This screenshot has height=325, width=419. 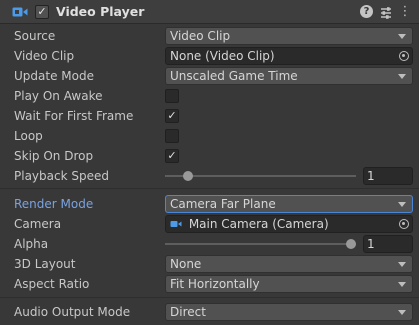 What do you see at coordinates (74, 116) in the screenshot?
I see `wait-first-frame-label: Wait For First Frame` at bounding box center [74, 116].